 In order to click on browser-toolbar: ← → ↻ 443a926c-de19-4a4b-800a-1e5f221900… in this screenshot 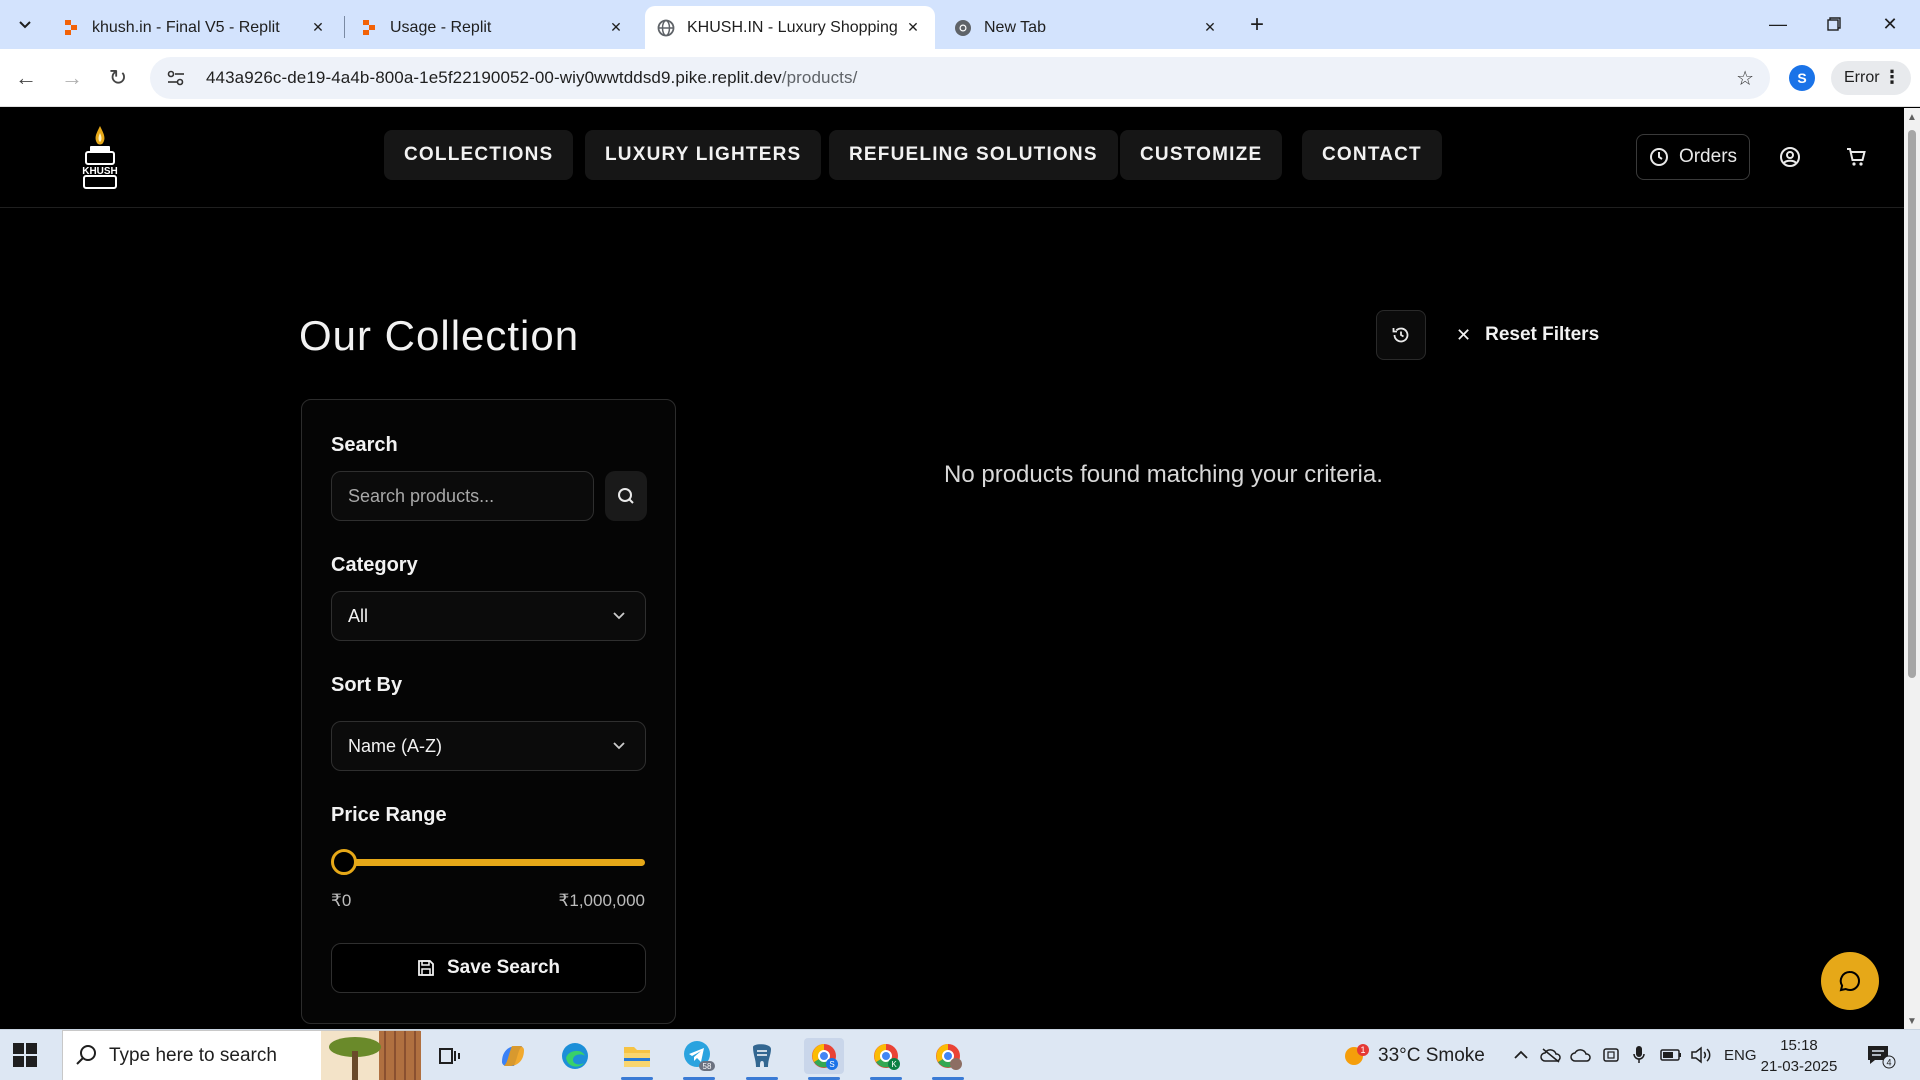, I will do `click(960, 78)`.